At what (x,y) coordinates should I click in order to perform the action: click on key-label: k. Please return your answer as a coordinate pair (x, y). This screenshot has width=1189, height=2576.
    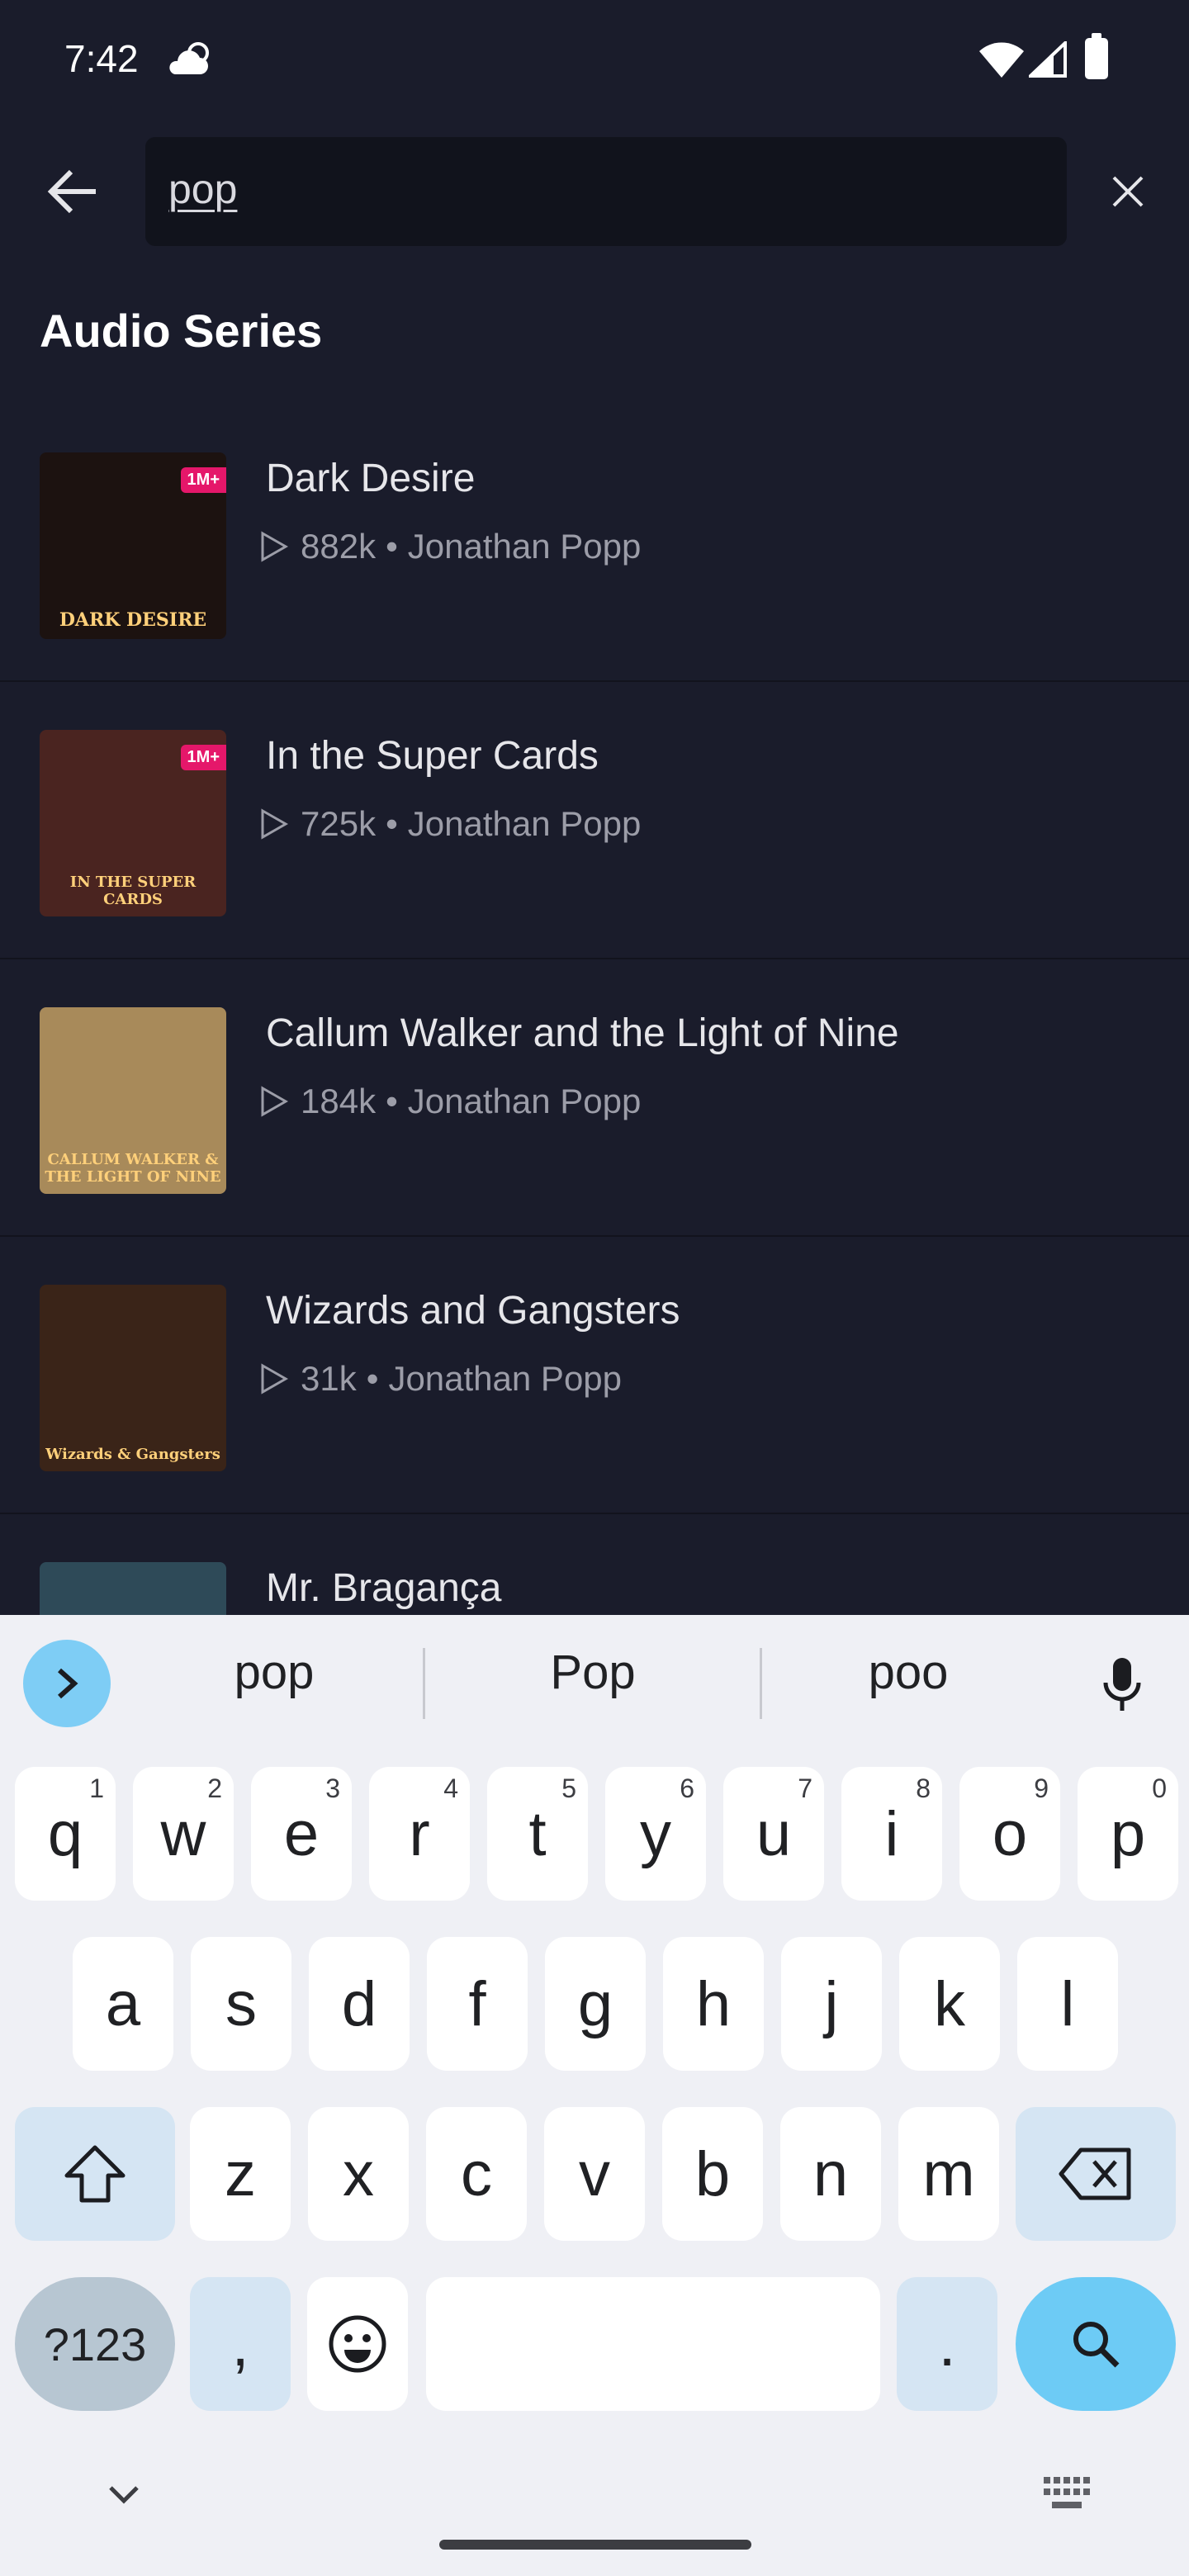
    Looking at the image, I should click on (949, 2003).